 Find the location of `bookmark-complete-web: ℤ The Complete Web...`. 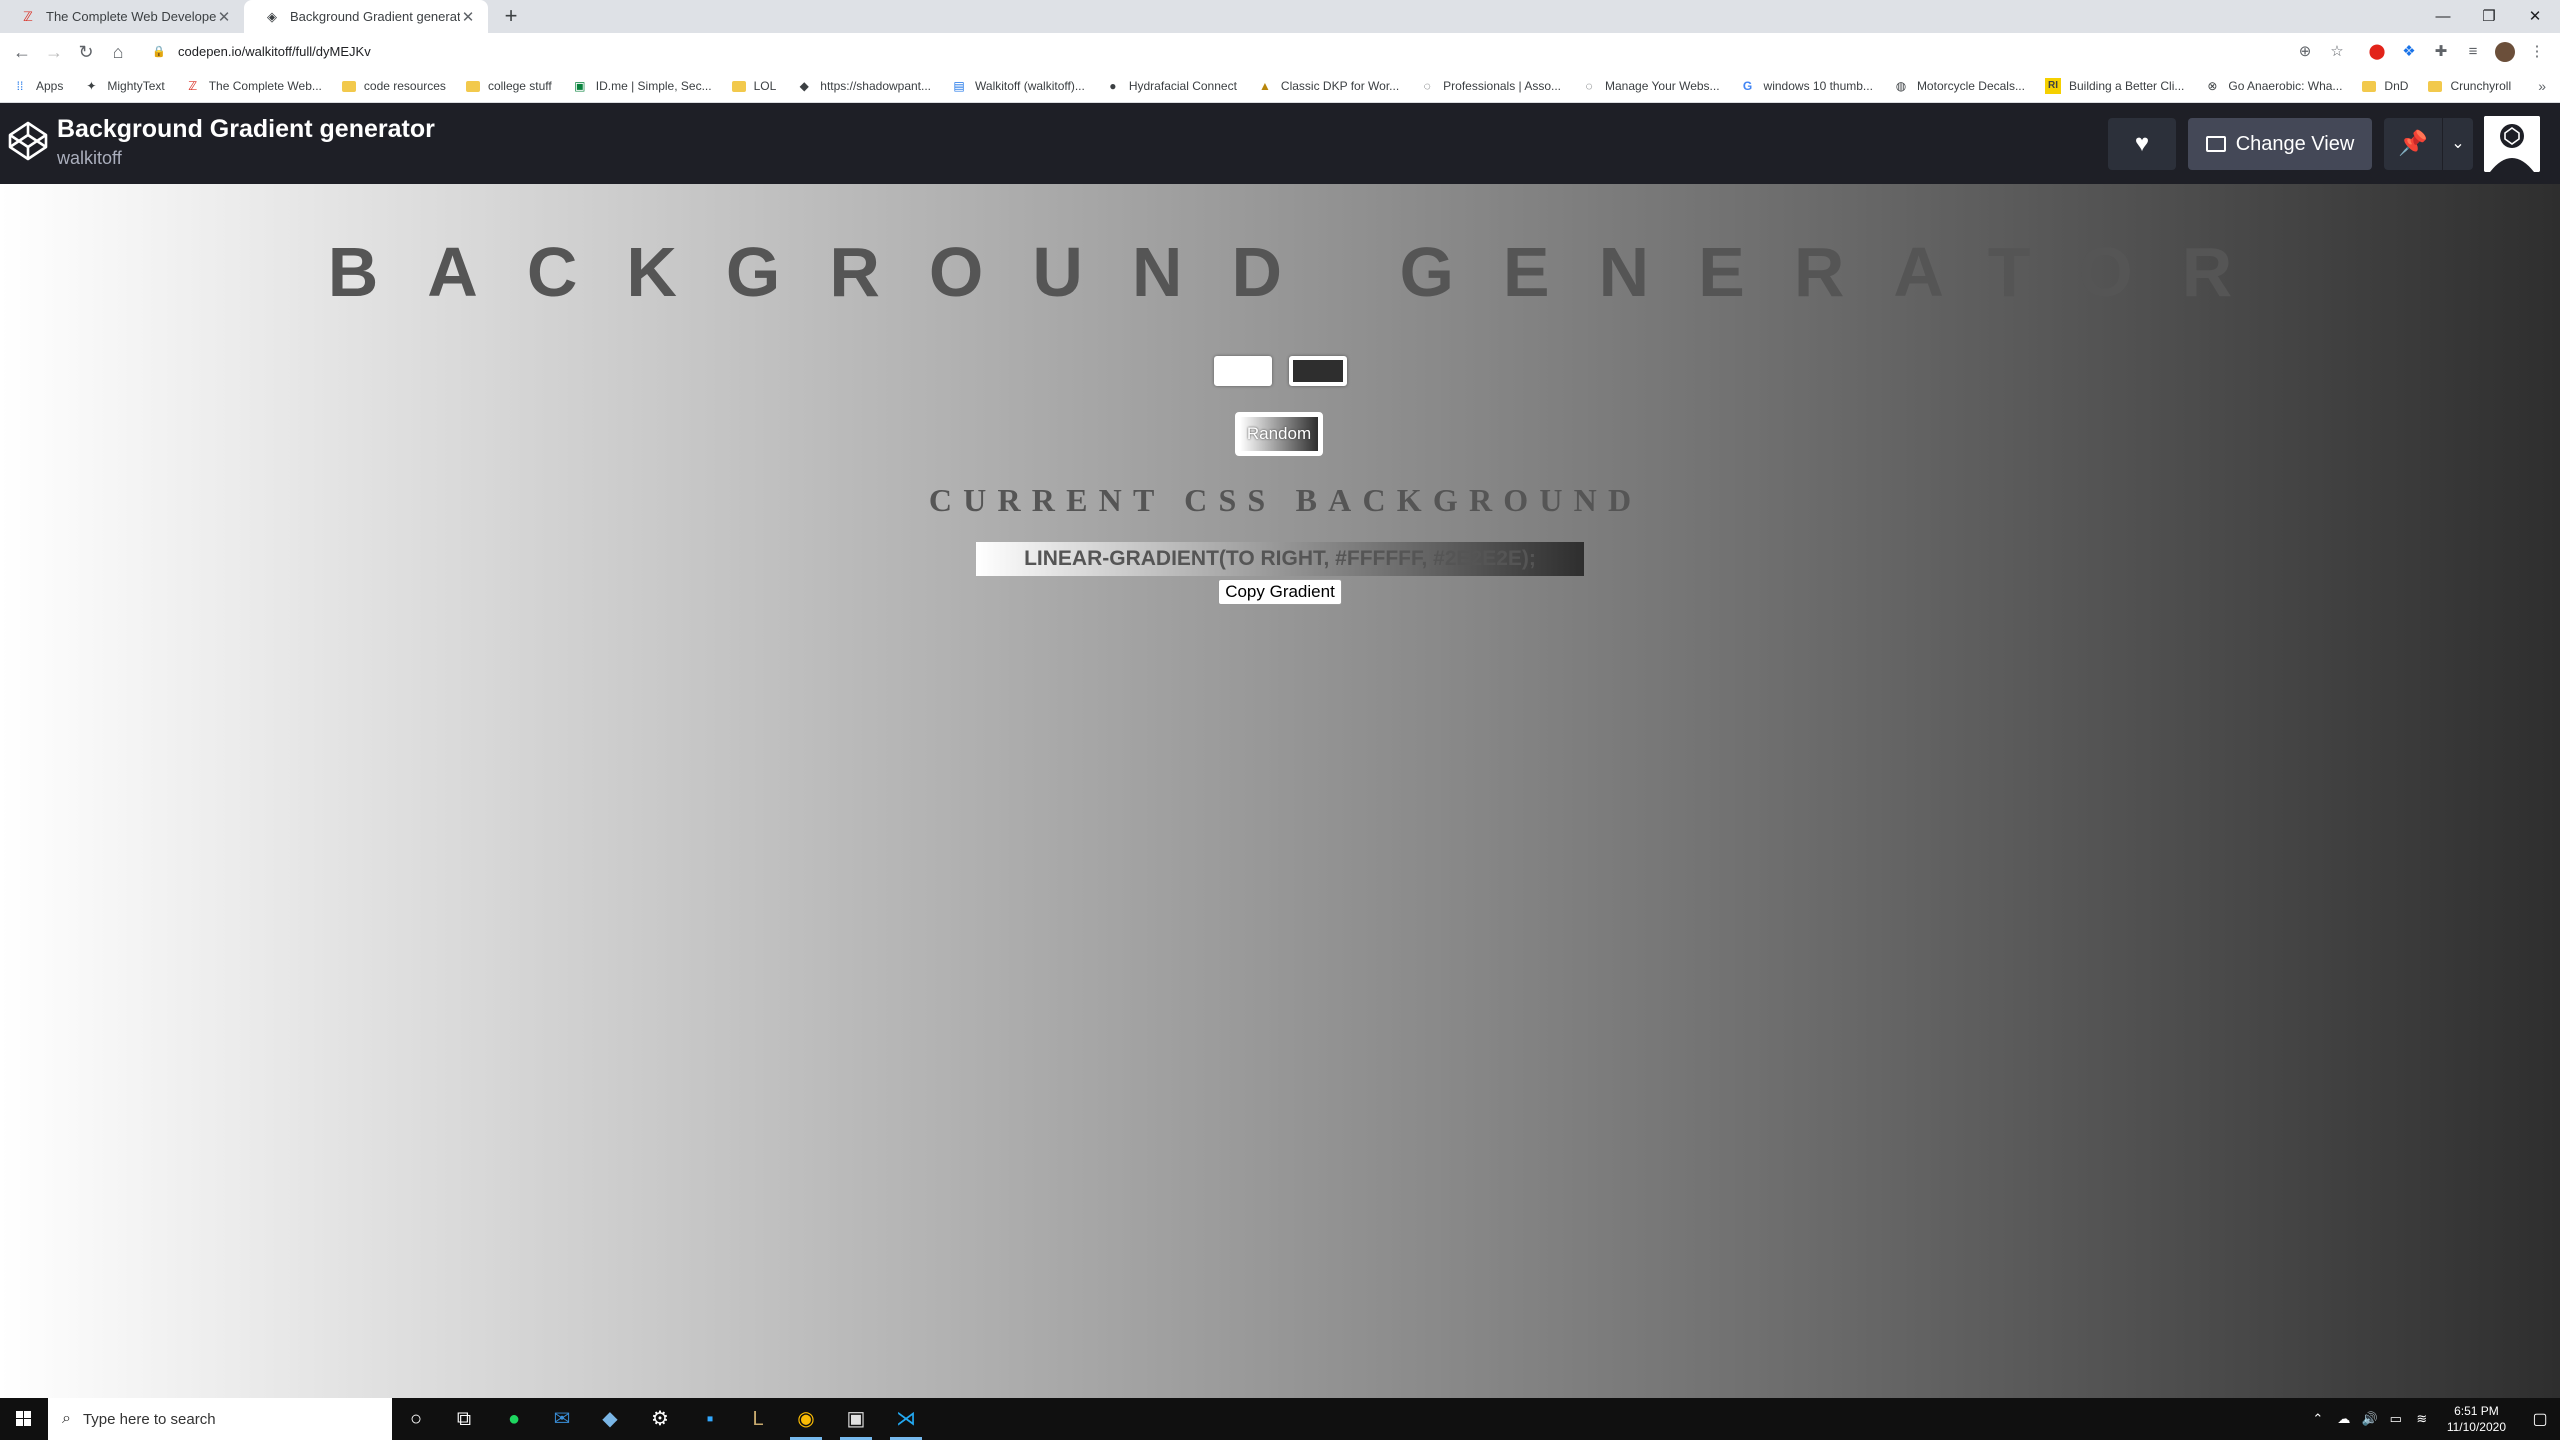

bookmark-complete-web: ℤ The Complete Web... is located at coordinates (253, 86).